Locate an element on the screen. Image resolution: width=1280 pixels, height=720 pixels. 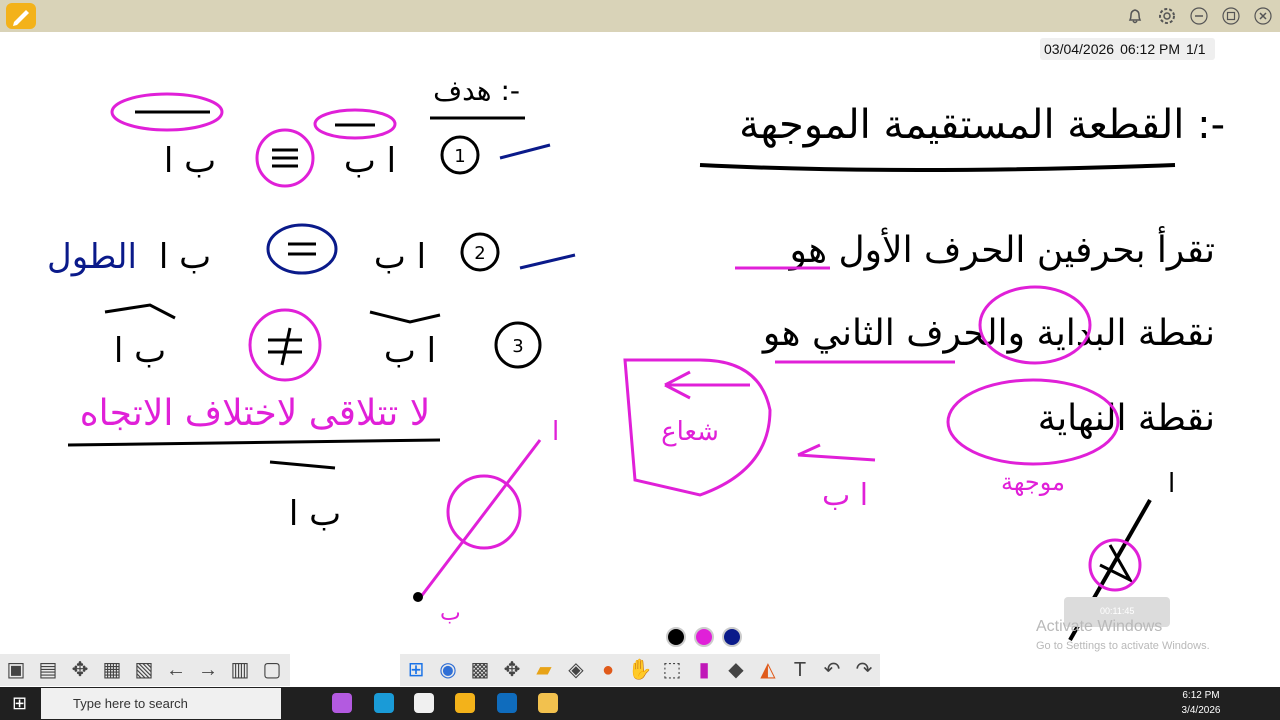
start-icon: ⊞ is located at coordinates (21, 703).